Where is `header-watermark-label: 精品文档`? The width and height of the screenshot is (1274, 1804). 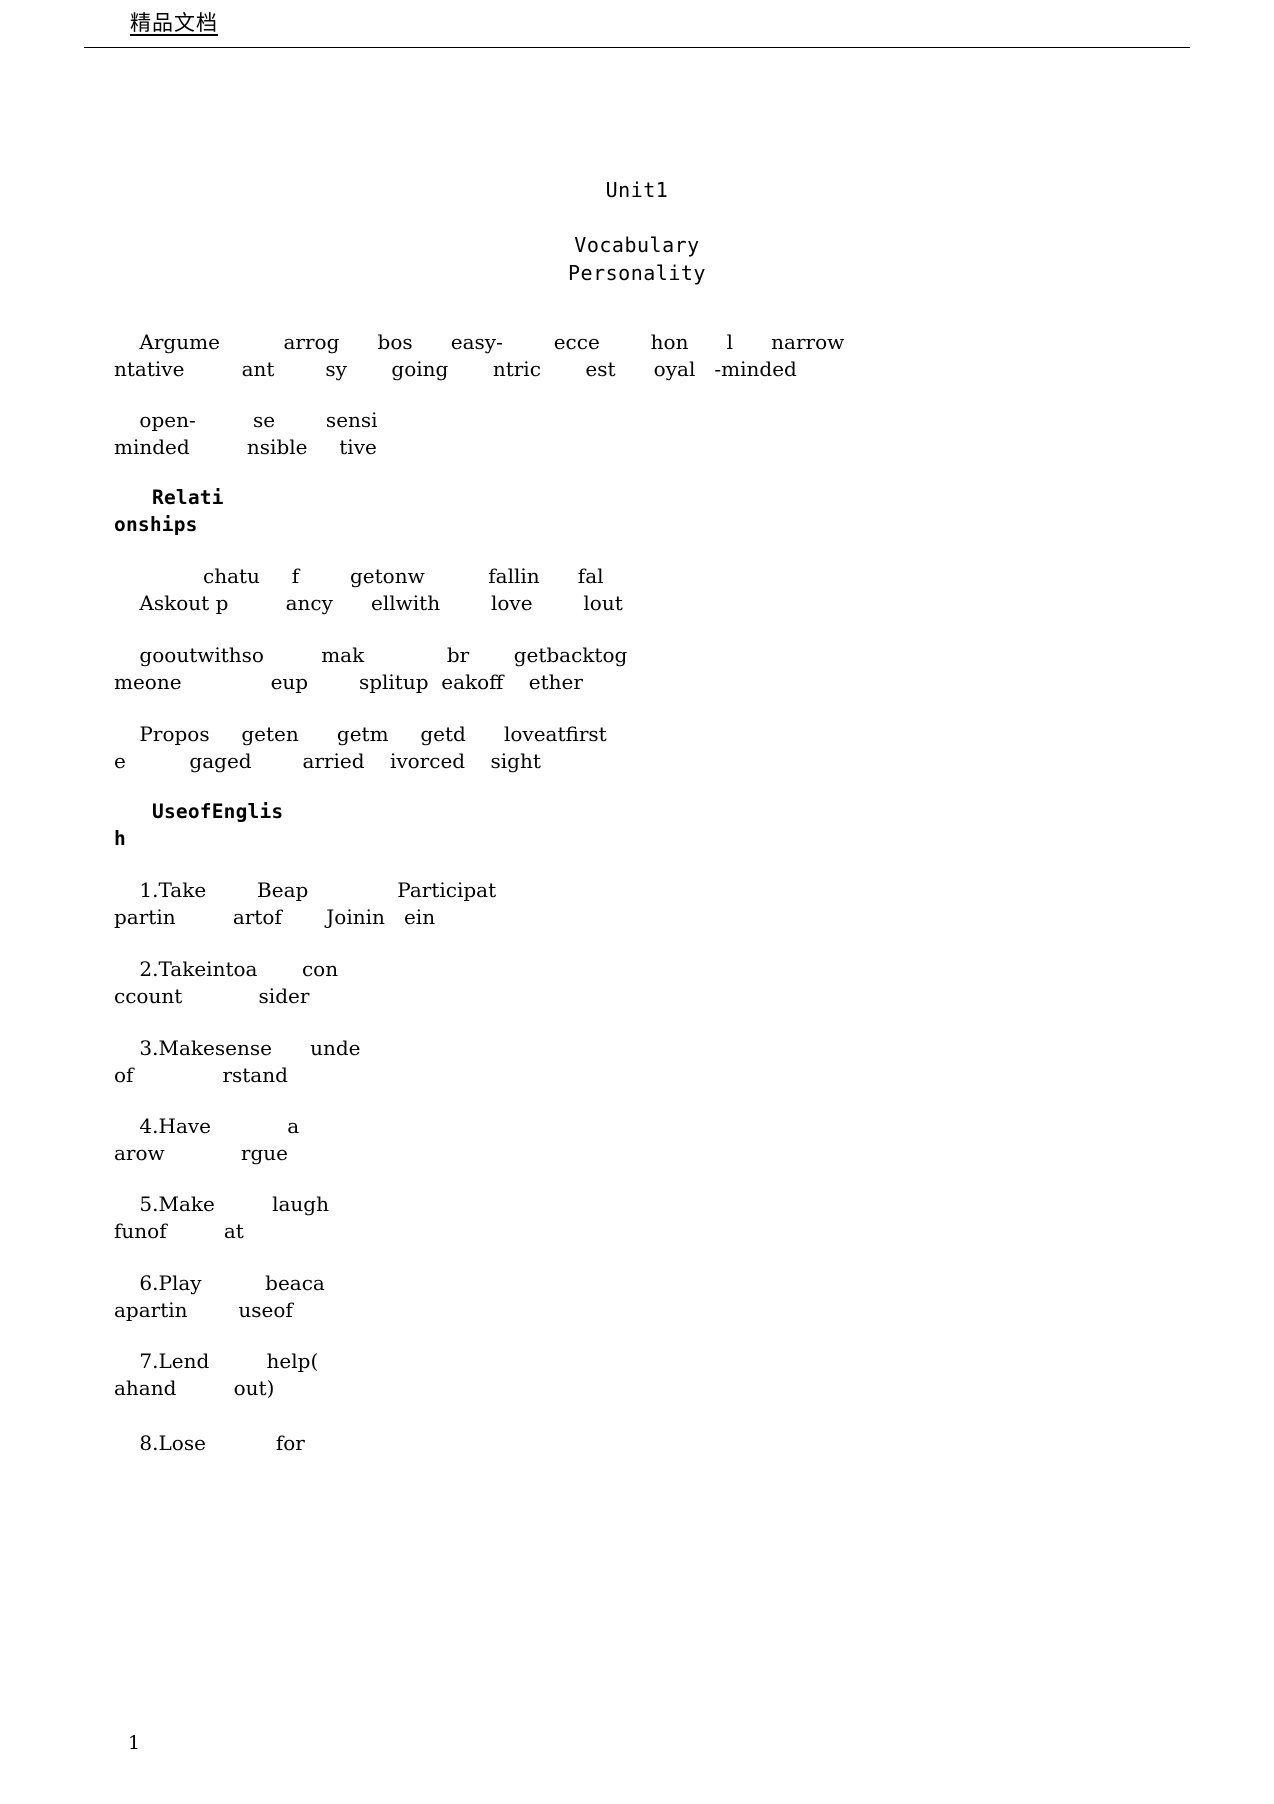
header-watermark-label: 精品文档 is located at coordinates (174, 23).